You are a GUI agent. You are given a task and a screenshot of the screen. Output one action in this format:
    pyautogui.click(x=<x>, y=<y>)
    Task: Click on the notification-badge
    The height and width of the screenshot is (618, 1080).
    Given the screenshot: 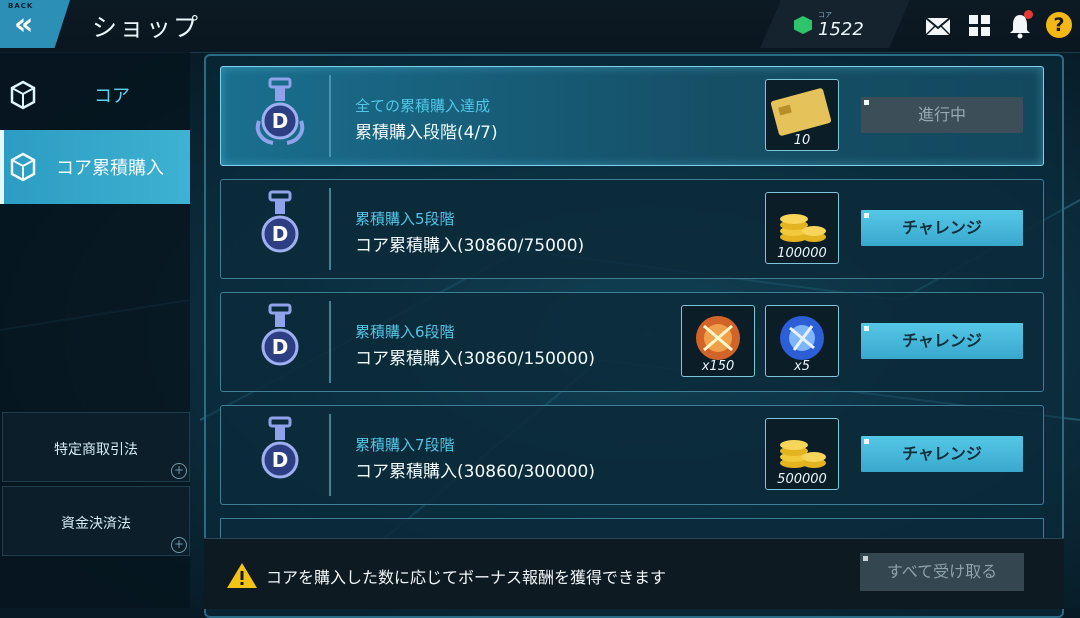 What is the action you would take?
    pyautogui.click(x=1028, y=14)
    